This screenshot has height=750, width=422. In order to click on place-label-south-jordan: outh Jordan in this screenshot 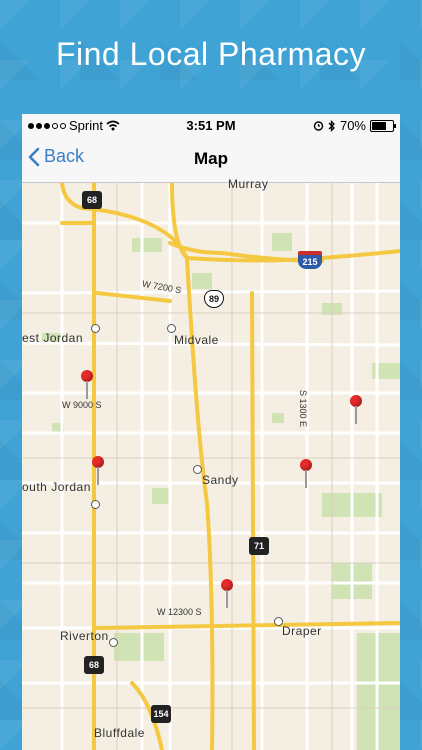, I will do `click(56, 487)`.